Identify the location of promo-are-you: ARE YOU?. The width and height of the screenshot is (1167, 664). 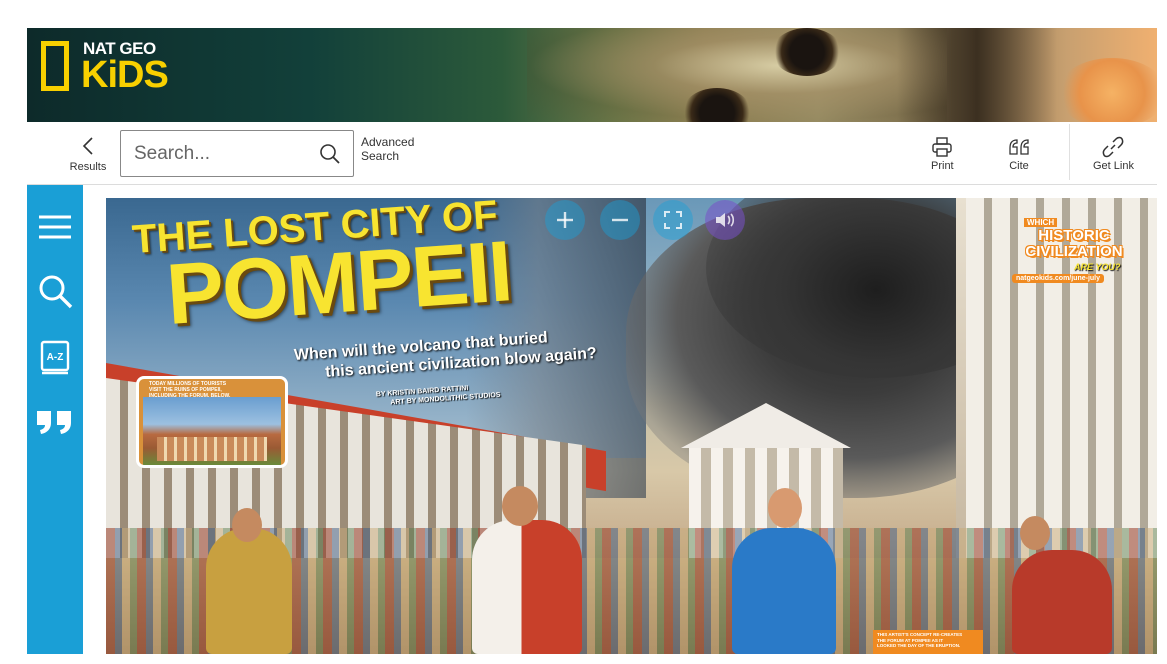
(1097, 267).